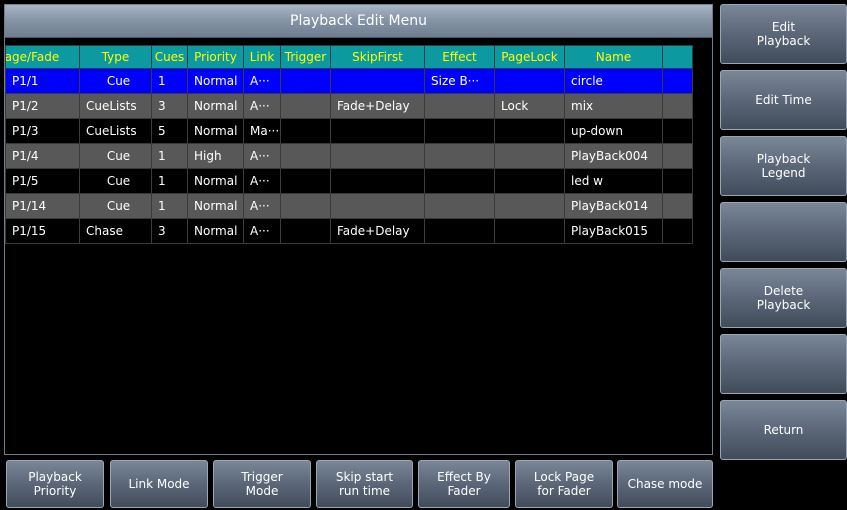 The height and width of the screenshot is (510, 847). Describe the element at coordinates (364, 484) in the screenshot. I see `skip-start-run-time-button: Skip start run time` at that location.